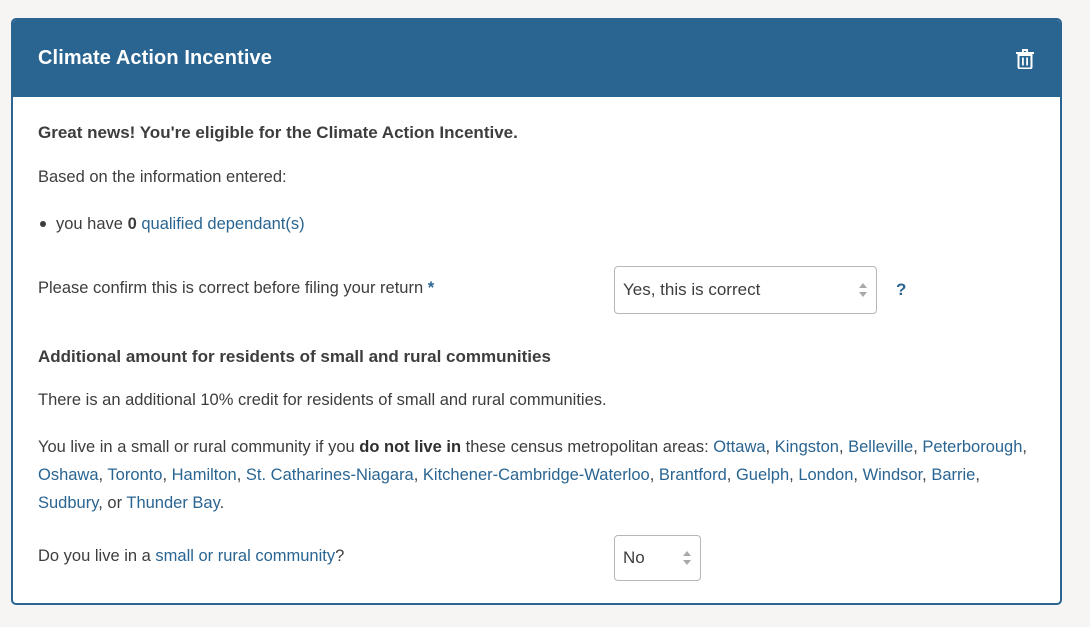 This screenshot has width=1090, height=627. I want to click on city-link-st-catharines-niagara: St. Catharines-Niagara, so click(330, 475).